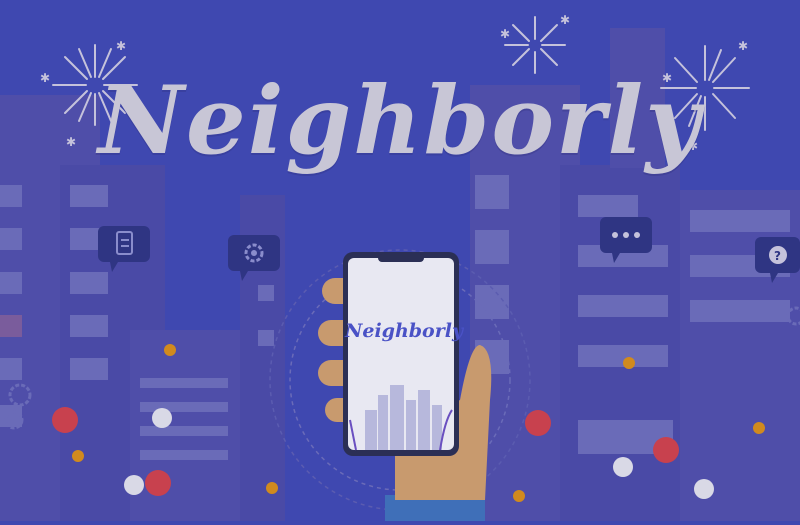 Image resolution: width=800 pixels, height=525 pixels. I want to click on phone-screen-logo: Neighborly, so click(404, 331).